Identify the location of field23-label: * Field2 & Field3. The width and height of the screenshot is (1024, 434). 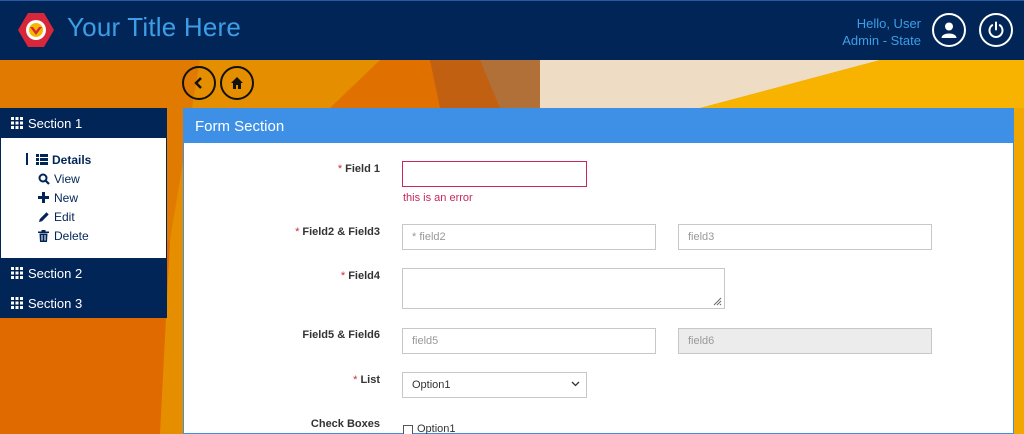
(282, 232).